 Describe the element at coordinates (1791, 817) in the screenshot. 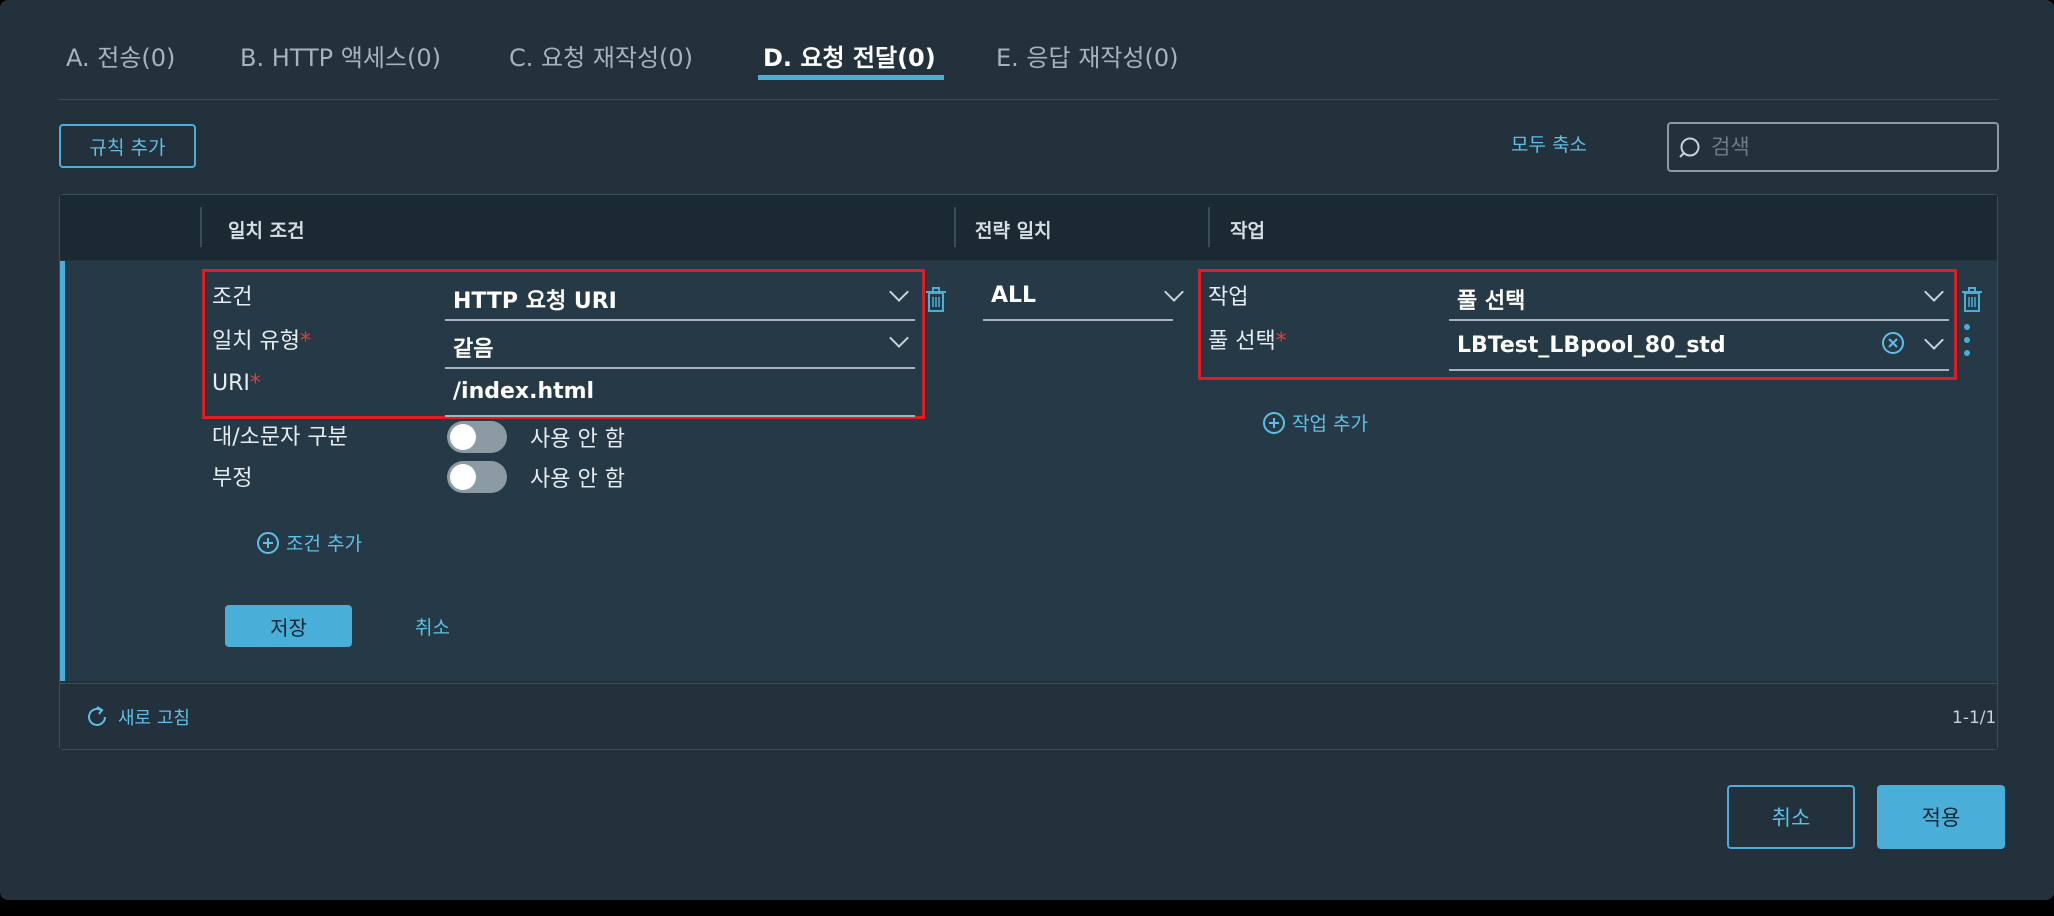

I see `dialog-cancel-button: 취소` at that location.